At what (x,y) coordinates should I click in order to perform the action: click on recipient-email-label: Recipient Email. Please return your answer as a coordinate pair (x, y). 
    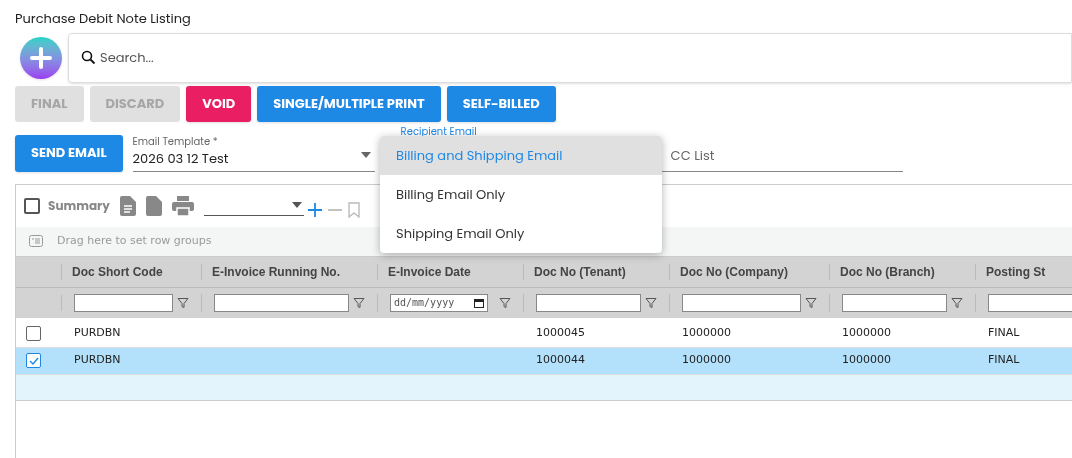
    Looking at the image, I should click on (438, 131).